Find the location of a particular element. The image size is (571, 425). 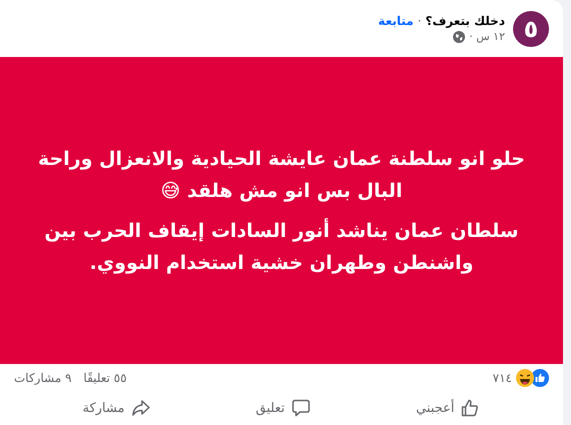

post-time: ١٢ س · is located at coordinates (487, 36).